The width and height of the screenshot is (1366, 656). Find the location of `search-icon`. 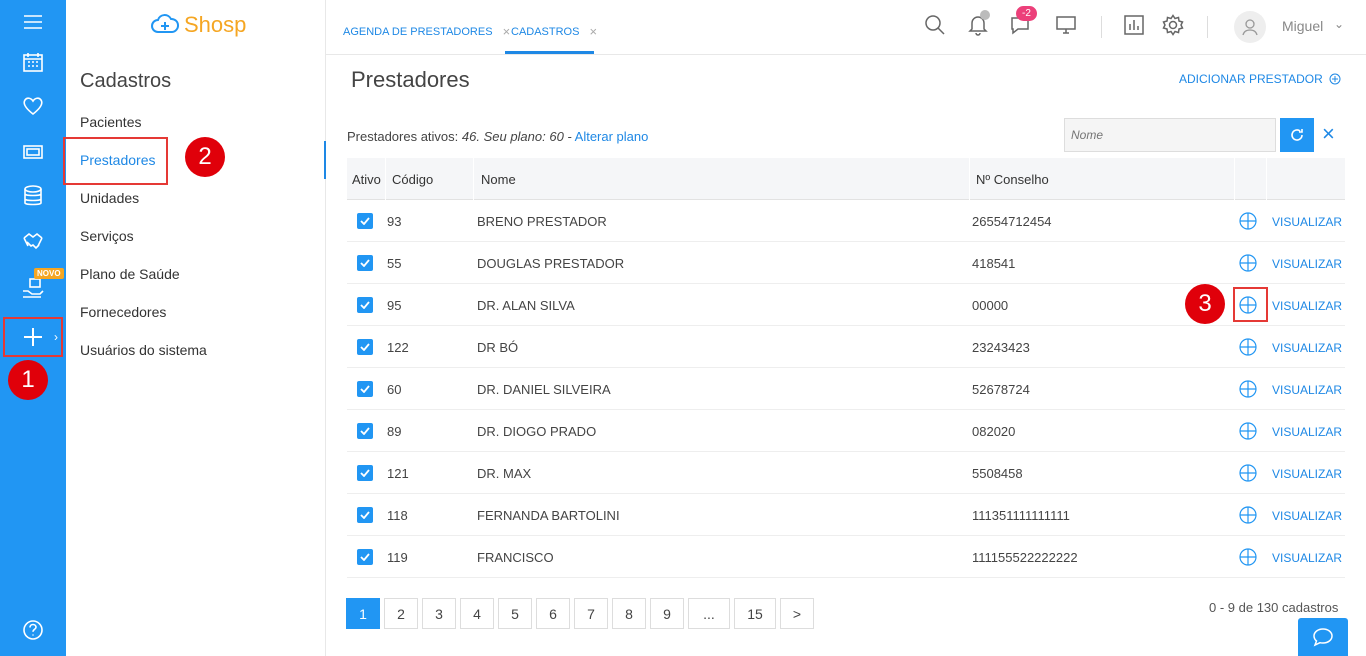

search-icon is located at coordinates (935, 27).